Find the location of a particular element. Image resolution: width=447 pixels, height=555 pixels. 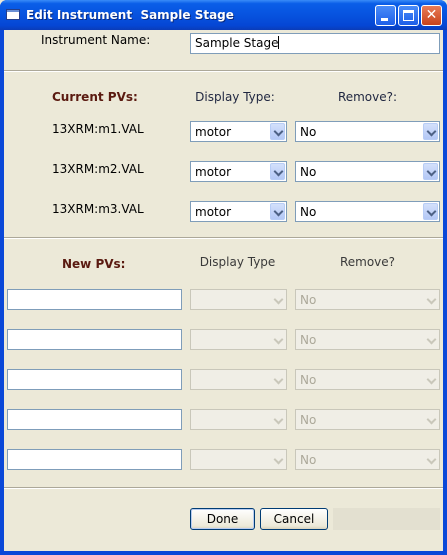

remove-header: Remove?: is located at coordinates (367, 97).